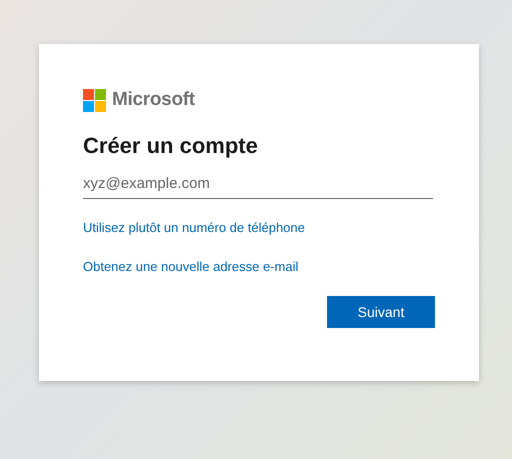  What do you see at coordinates (258, 184) in the screenshot?
I see `email-field: xyz@example.com` at bounding box center [258, 184].